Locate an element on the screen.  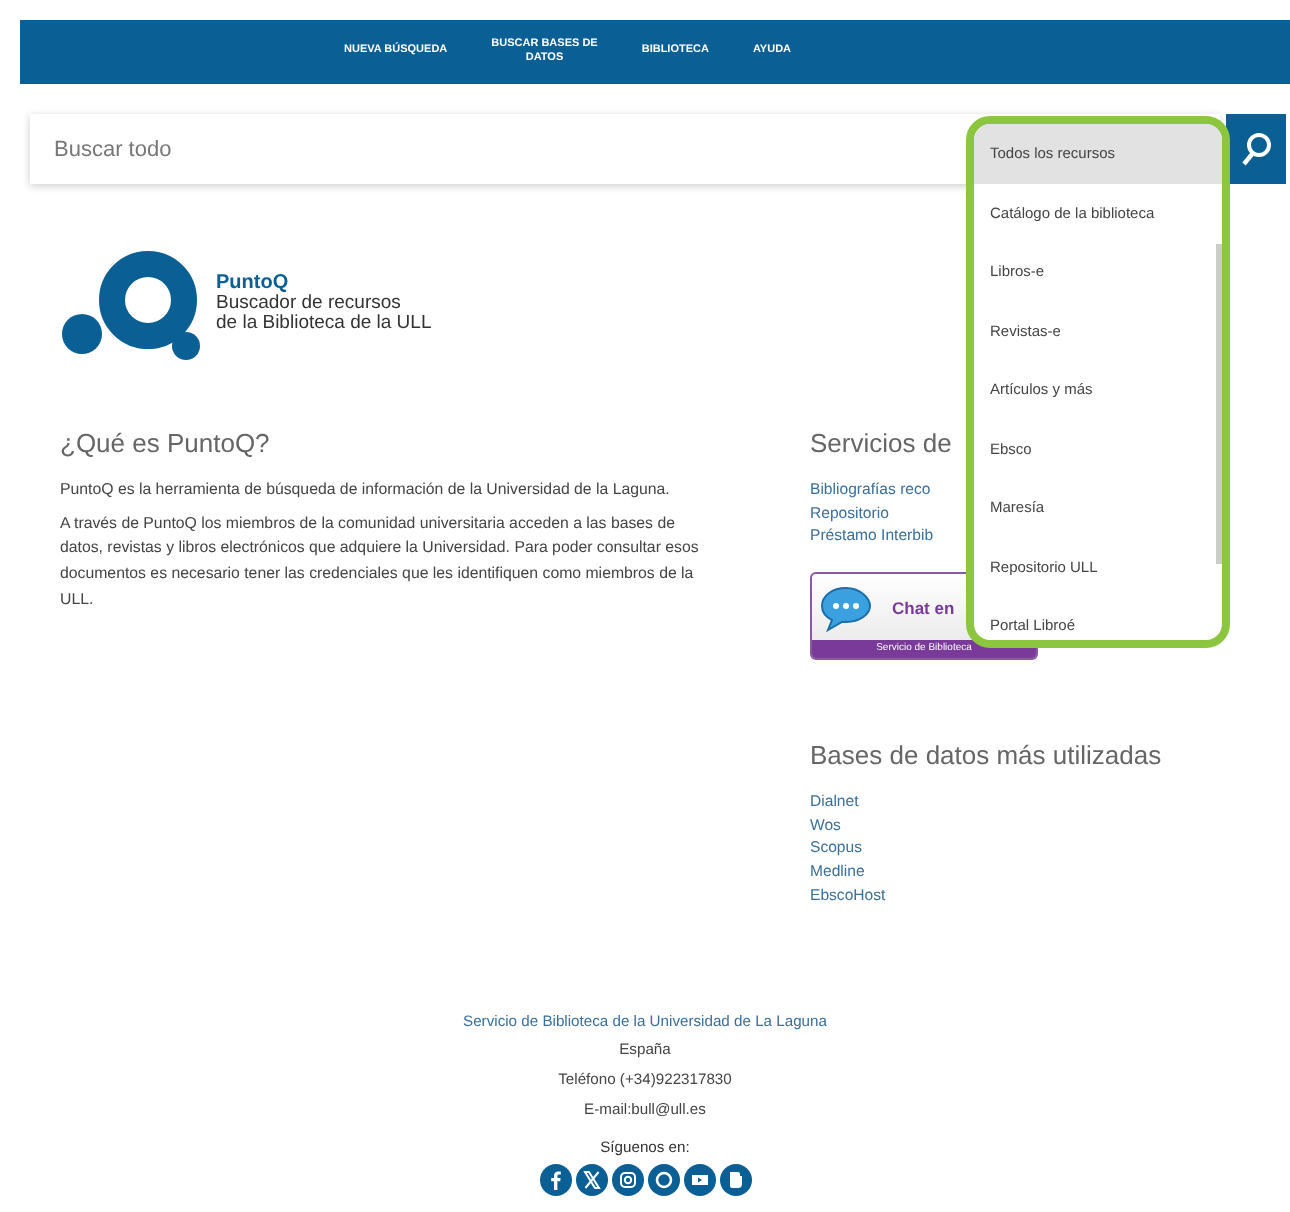
logo-tagline: Buscador de recursos is located at coordinates (309, 304).